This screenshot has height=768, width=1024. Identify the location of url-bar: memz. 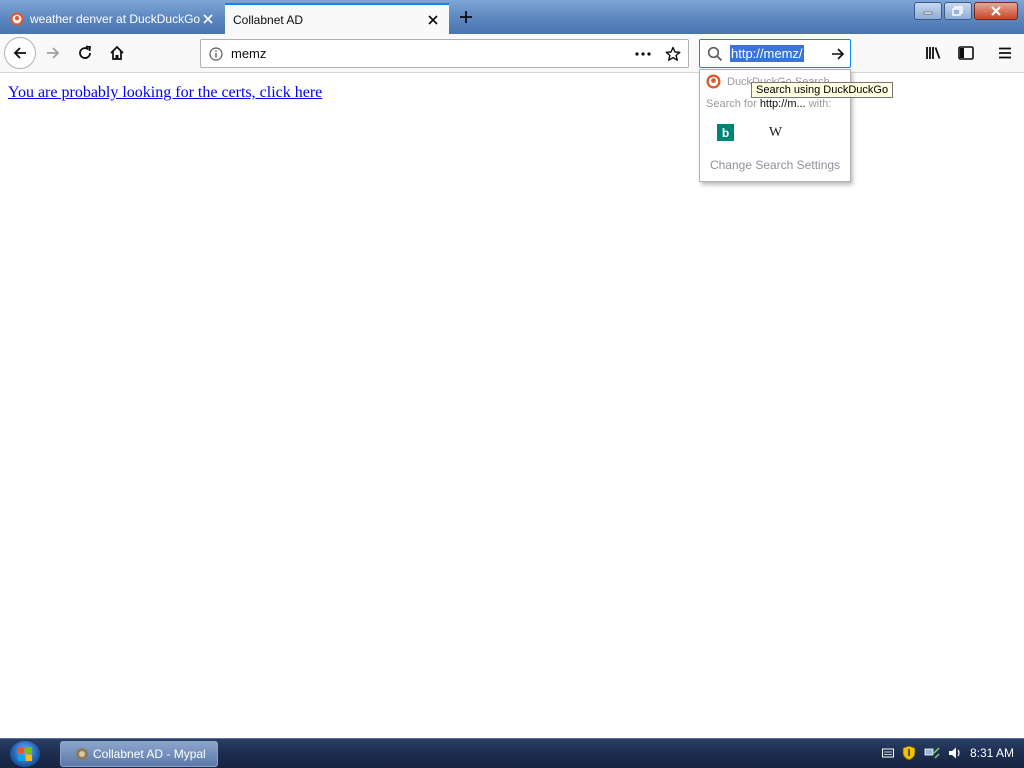
(444, 53).